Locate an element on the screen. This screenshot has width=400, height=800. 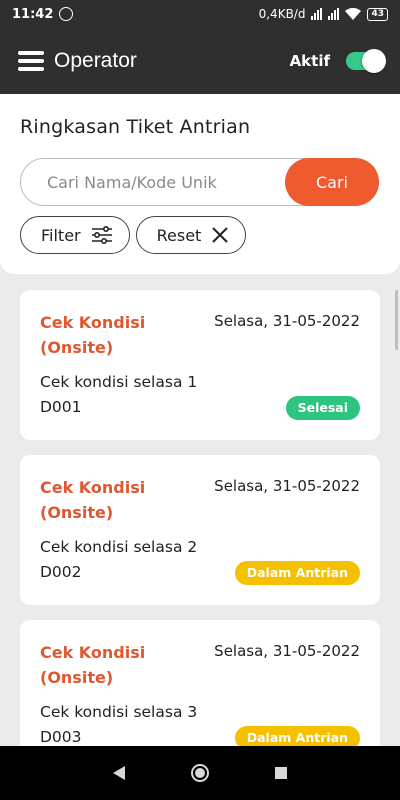
sliders-icon is located at coordinates (101, 235).